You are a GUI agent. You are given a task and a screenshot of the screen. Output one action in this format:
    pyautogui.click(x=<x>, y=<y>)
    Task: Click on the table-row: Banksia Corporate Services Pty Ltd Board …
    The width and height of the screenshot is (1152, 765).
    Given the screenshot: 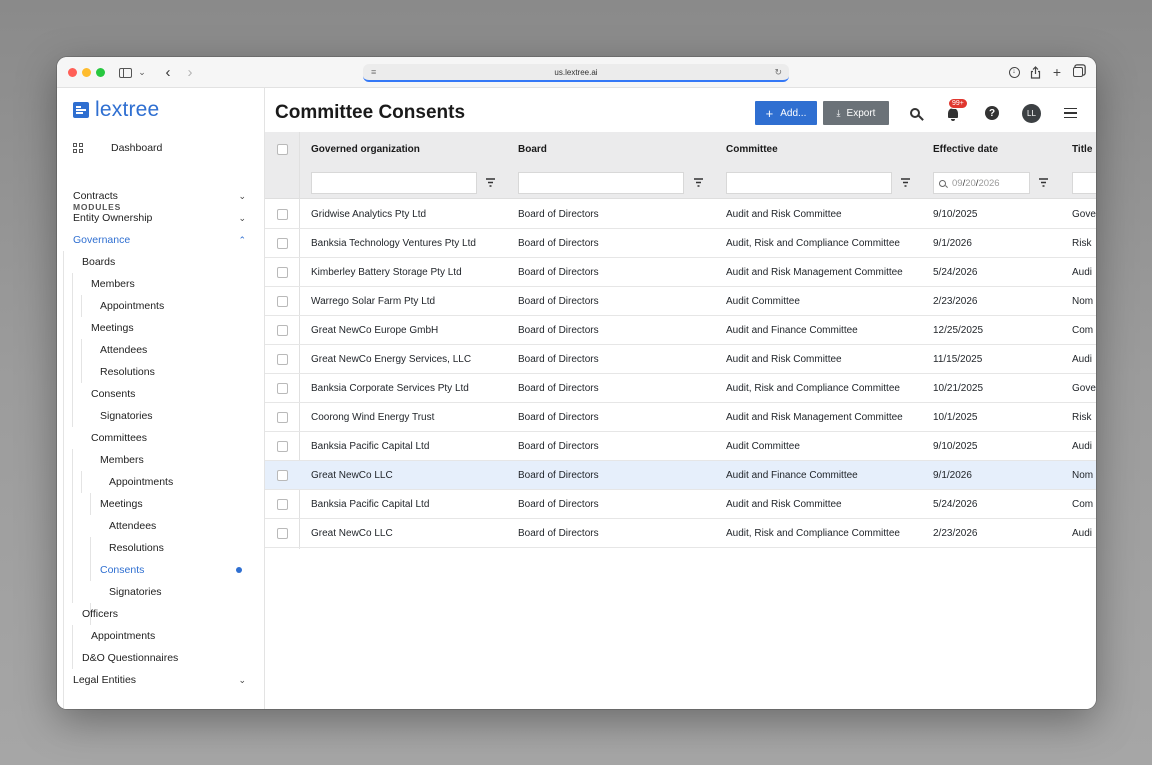 What is the action you would take?
    pyautogui.click(x=680, y=388)
    